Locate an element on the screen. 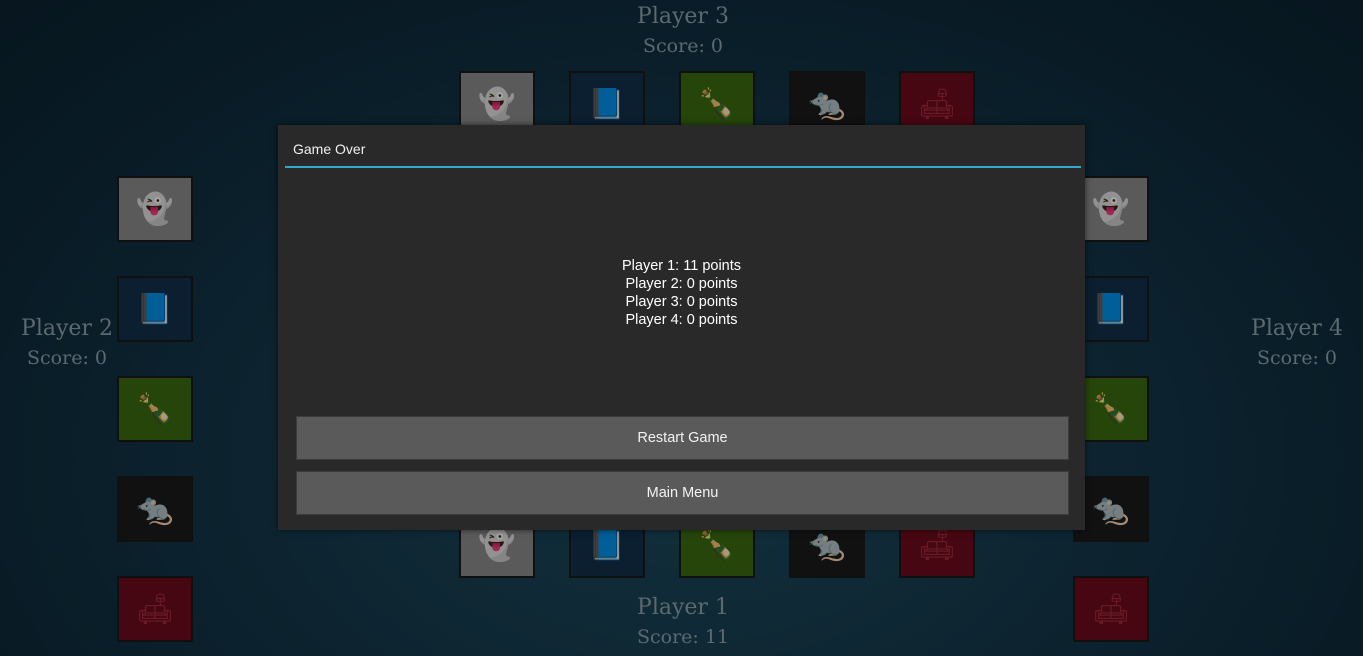 Image resolution: width=1363 pixels, height=656 pixels. title-divider is located at coordinates (683, 167).